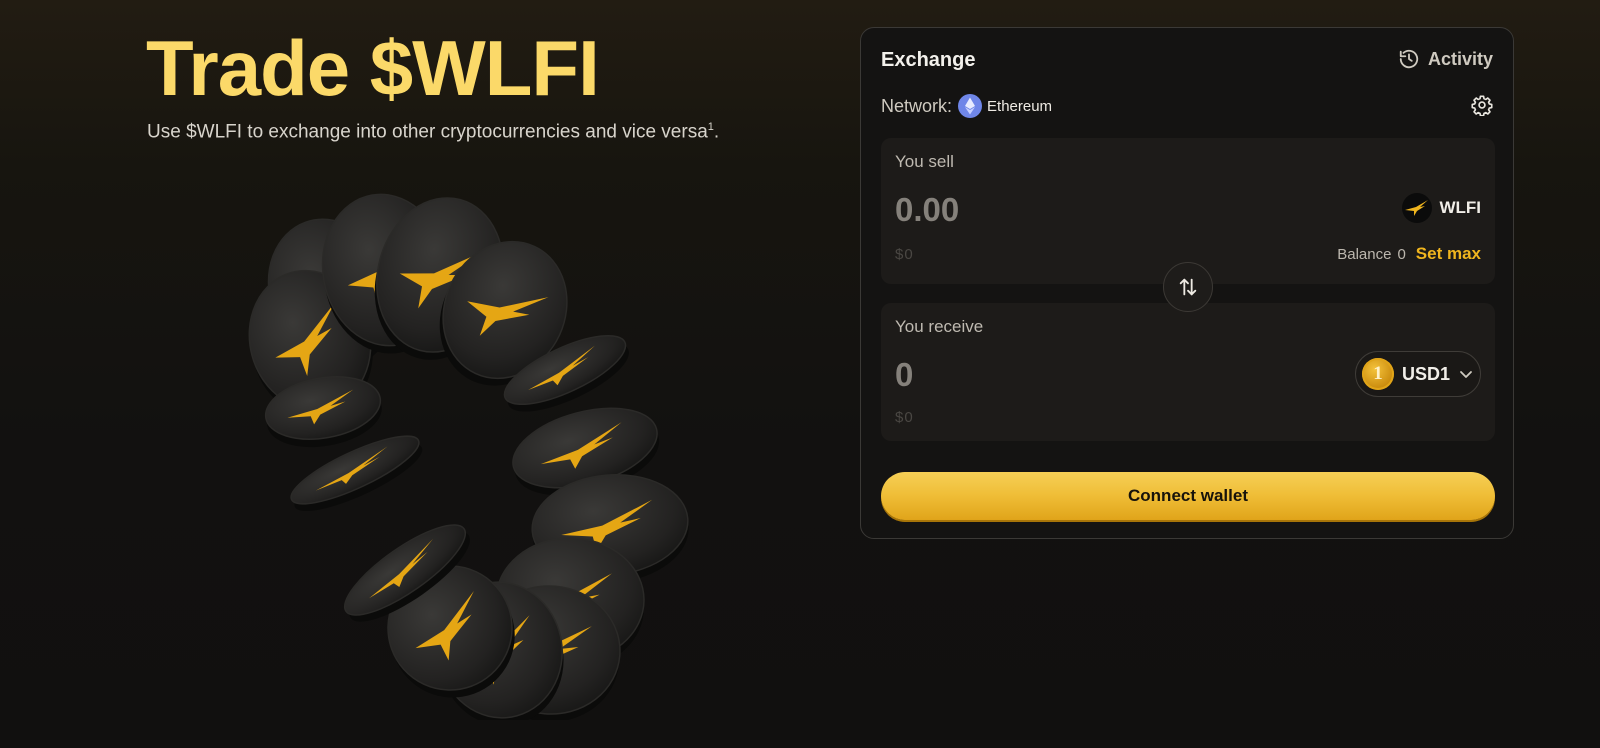  What do you see at coordinates (1460, 207) in the screenshot?
I see `sell-token-name: WLFI` at bounding box center [1460, 207].